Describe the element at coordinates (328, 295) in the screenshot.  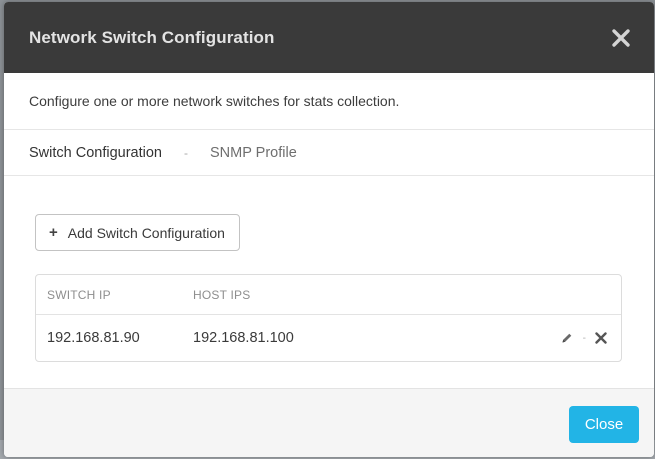
I see `table-header: SWITCH IP HOST IPS` at that location.